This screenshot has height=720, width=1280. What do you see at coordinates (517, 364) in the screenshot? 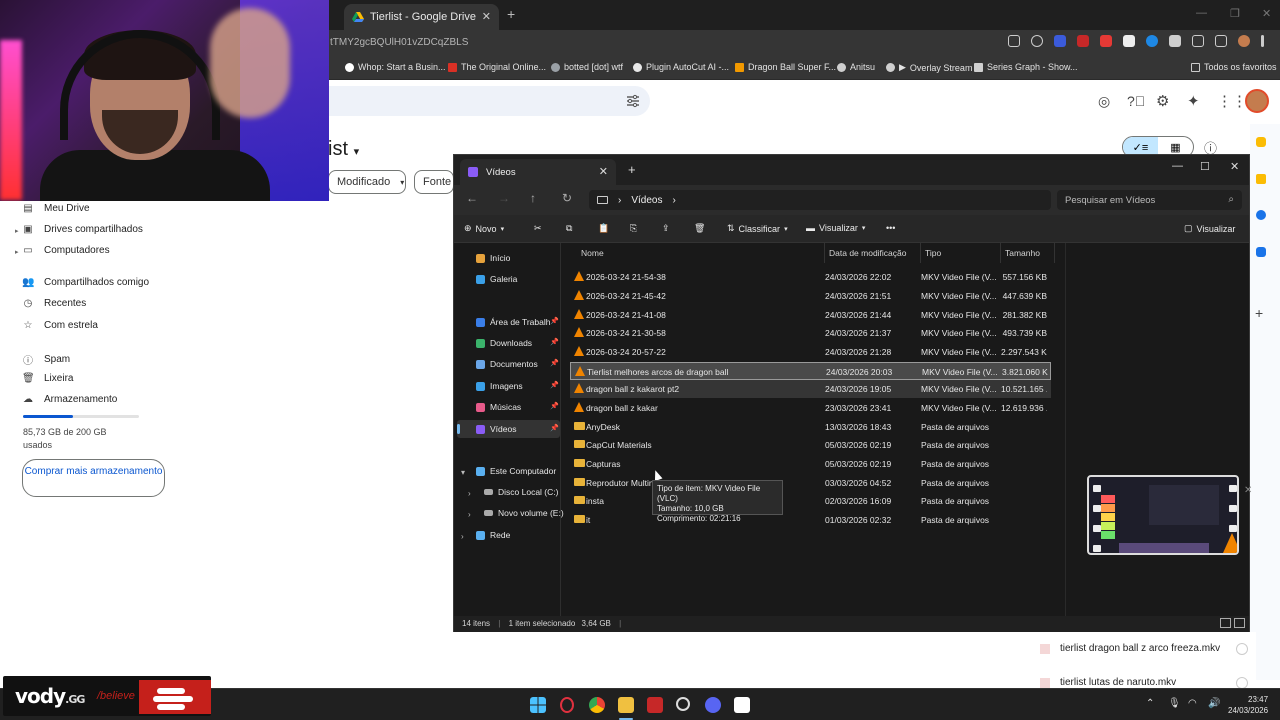
I see `nav-item-documents: Documentos 📌` at bounding box center [517, 364].